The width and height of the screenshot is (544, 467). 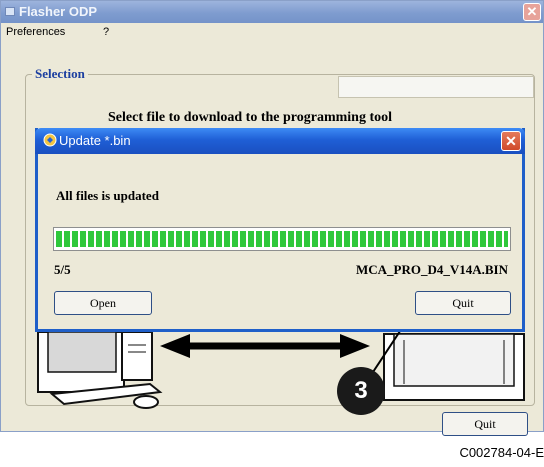 What do you see at coordinates (265, 346) in the screenshot?
I see `double-arrow-icon` at bounding box center [265, 346].